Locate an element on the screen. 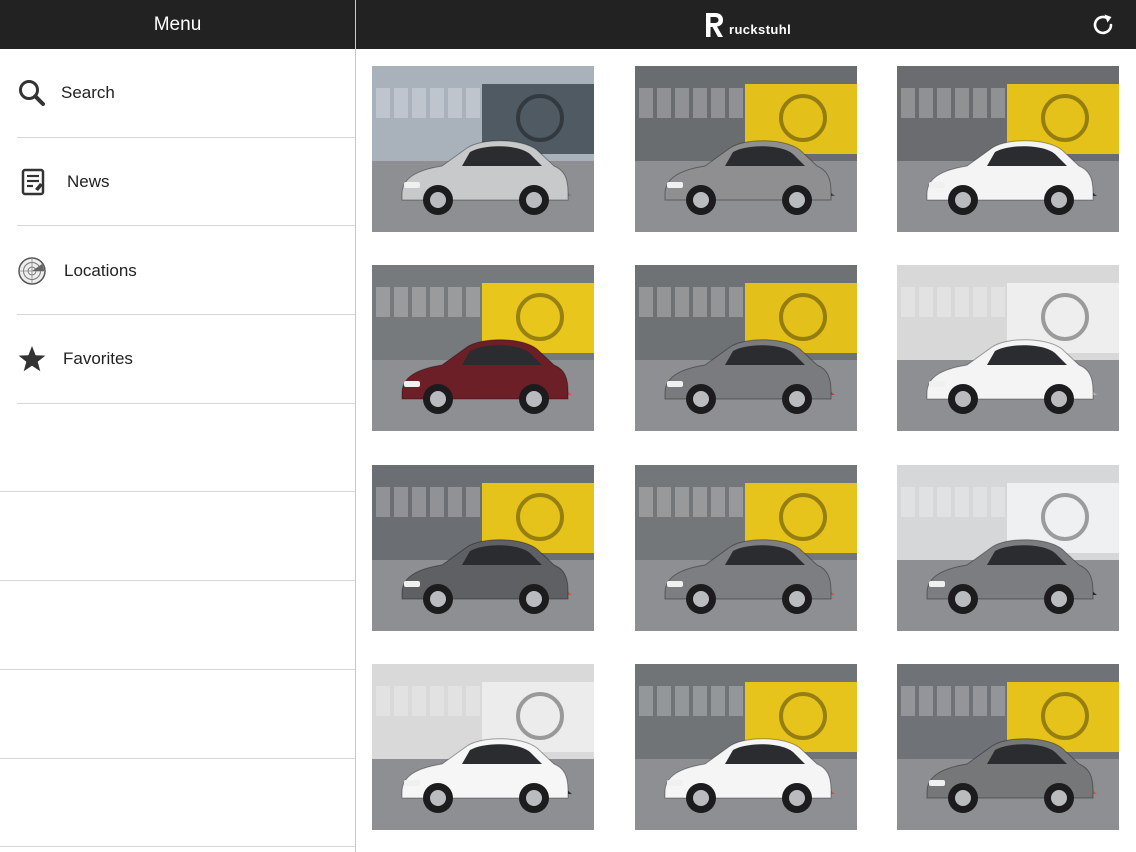 This screenshot has height=852, width=1136. sidebar-title: Menu is located at coordinates (177, 24).